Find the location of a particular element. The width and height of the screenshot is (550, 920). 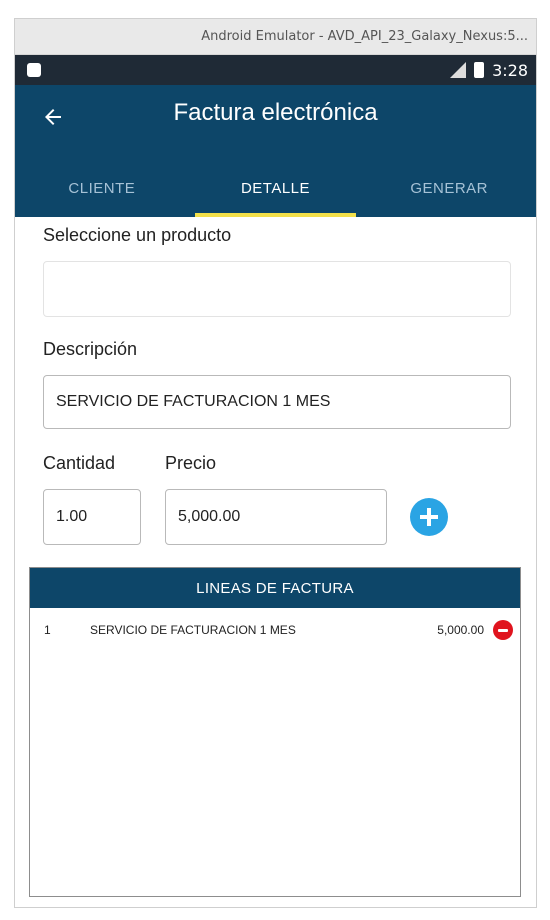

minus-circle-icon is located at coordinates (503, 630).